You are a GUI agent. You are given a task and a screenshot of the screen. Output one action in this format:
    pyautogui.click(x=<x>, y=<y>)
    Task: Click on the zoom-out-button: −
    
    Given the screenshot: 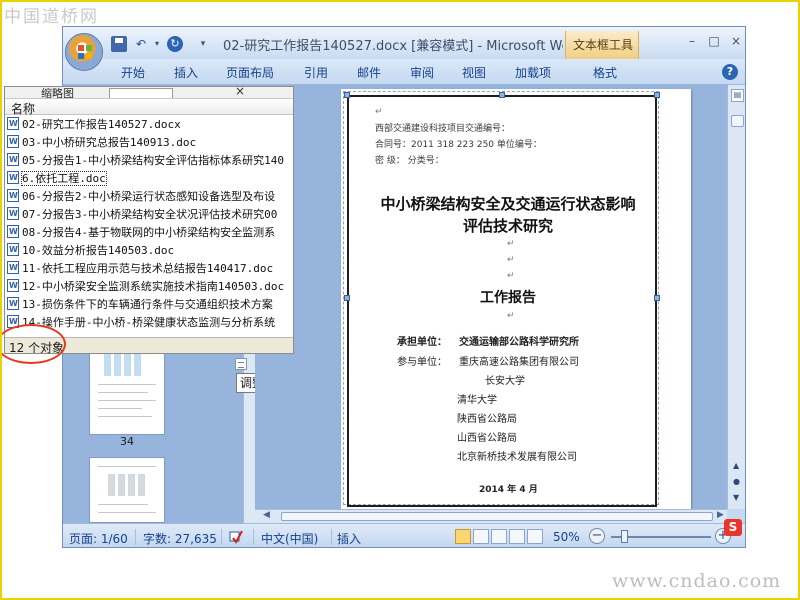 What is the action you would take?
    pyautogui.click(x=597, y=536)
    